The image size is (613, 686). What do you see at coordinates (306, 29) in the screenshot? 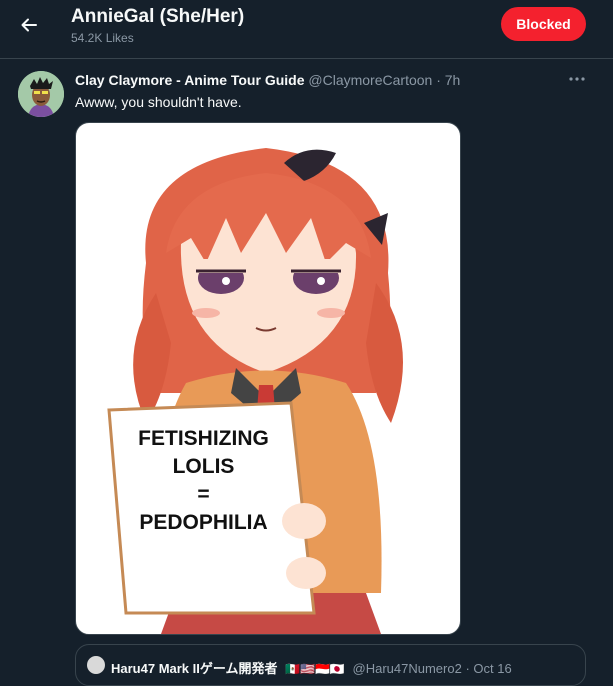
I see `profile-header: AnnieGal (She/Her) 54.2K Likes Blocked` at bounding box center [306, 29].